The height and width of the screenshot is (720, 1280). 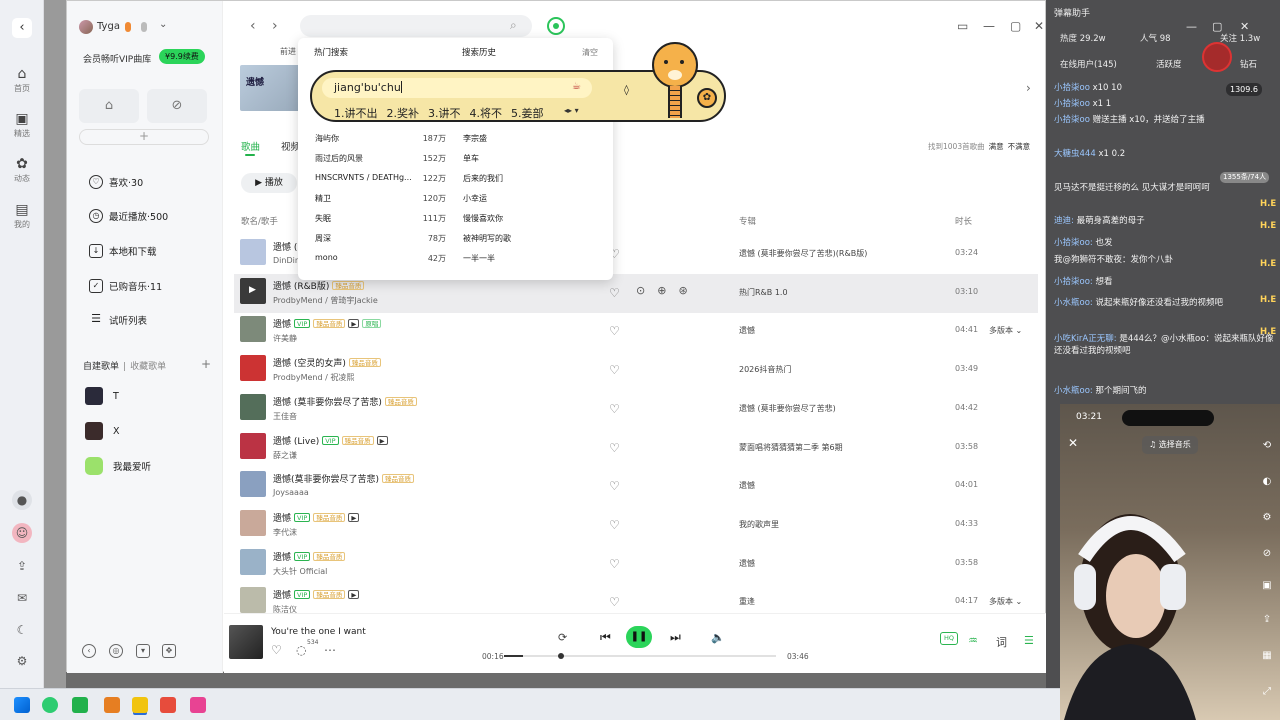 What do you see at coordinates (285, 248) in the screenshot?
I see `song-title: 遗憾 (` at bounding box center [285, 248].